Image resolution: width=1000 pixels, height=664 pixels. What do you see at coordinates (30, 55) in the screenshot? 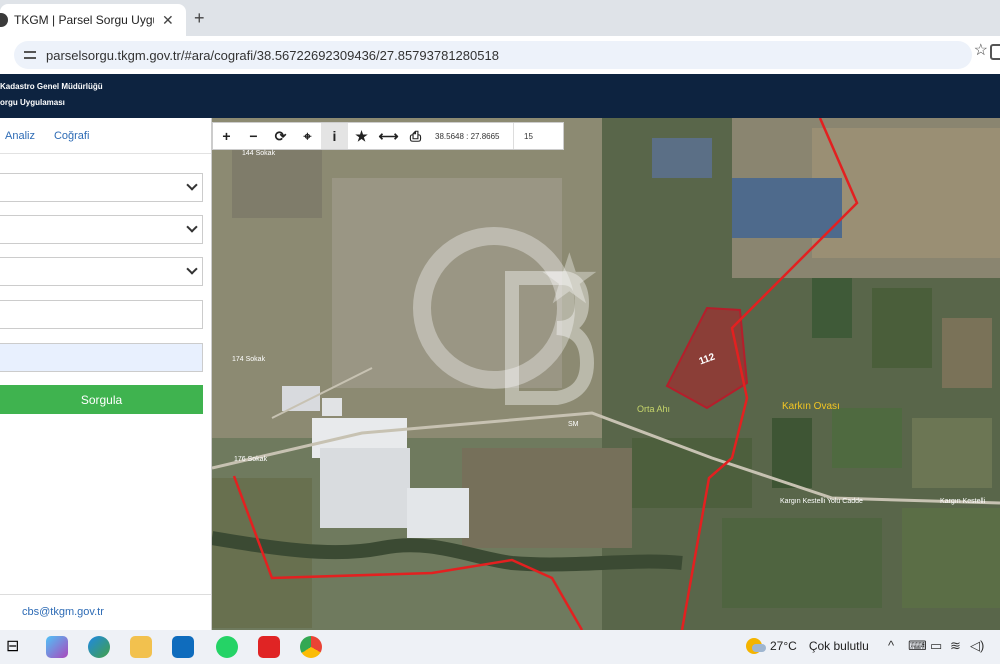
I see `site-info-icon` at bounding box center [30, 55].